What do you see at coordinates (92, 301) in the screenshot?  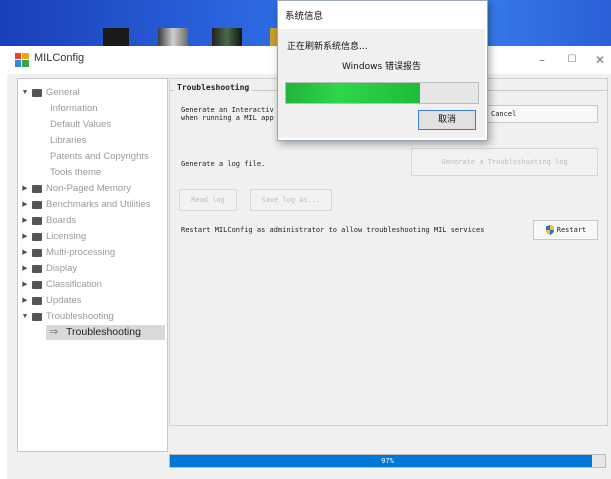 I see `tree-item-updates: ▶ Updates` at bounding box center [92, 301].